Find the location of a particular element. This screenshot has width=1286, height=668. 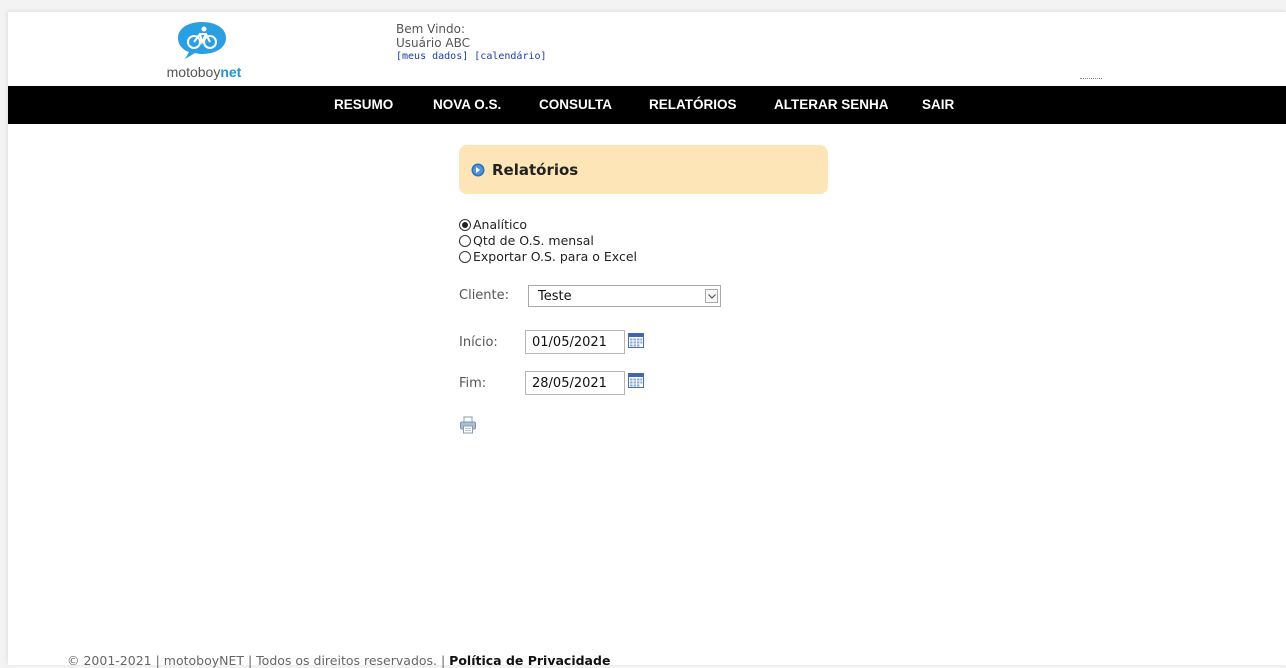

inicio-date-input is located at coordinates (575, 342).